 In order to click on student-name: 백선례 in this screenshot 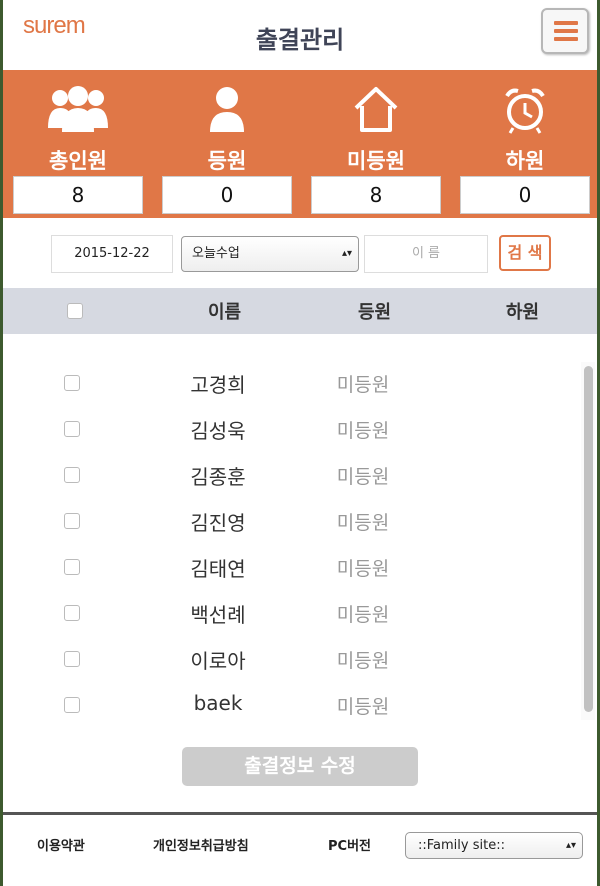, I will do `click(218, 615)`.